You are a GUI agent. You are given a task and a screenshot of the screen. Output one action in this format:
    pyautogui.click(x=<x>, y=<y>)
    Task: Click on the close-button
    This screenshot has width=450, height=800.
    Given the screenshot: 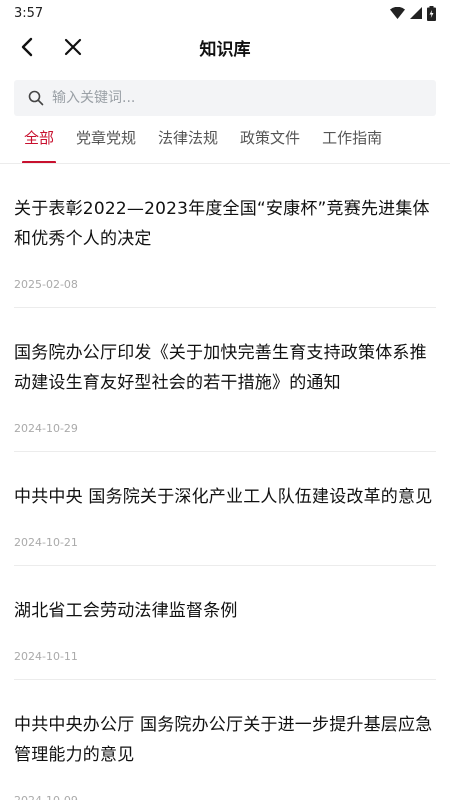 What is the action you would take?
    pyautogui.click(x=73, y=47)
    